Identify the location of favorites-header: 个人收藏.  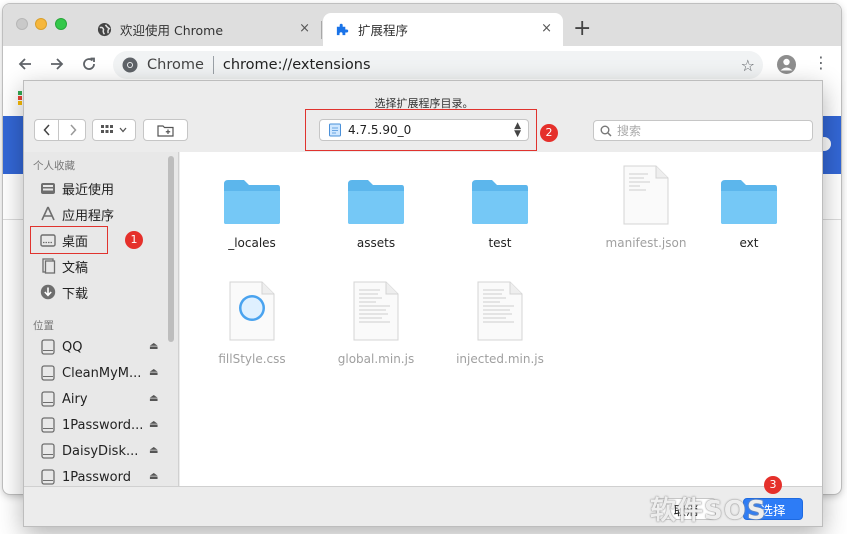
(54, 166).